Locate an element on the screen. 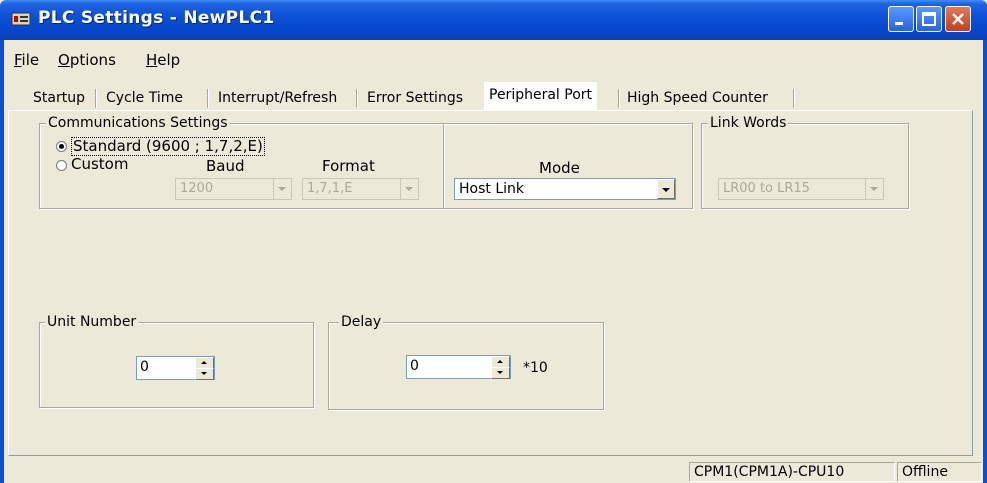 This screenshot has height=483, width=987. link-words-legend: Link Words is located at coordinates (748, 123).